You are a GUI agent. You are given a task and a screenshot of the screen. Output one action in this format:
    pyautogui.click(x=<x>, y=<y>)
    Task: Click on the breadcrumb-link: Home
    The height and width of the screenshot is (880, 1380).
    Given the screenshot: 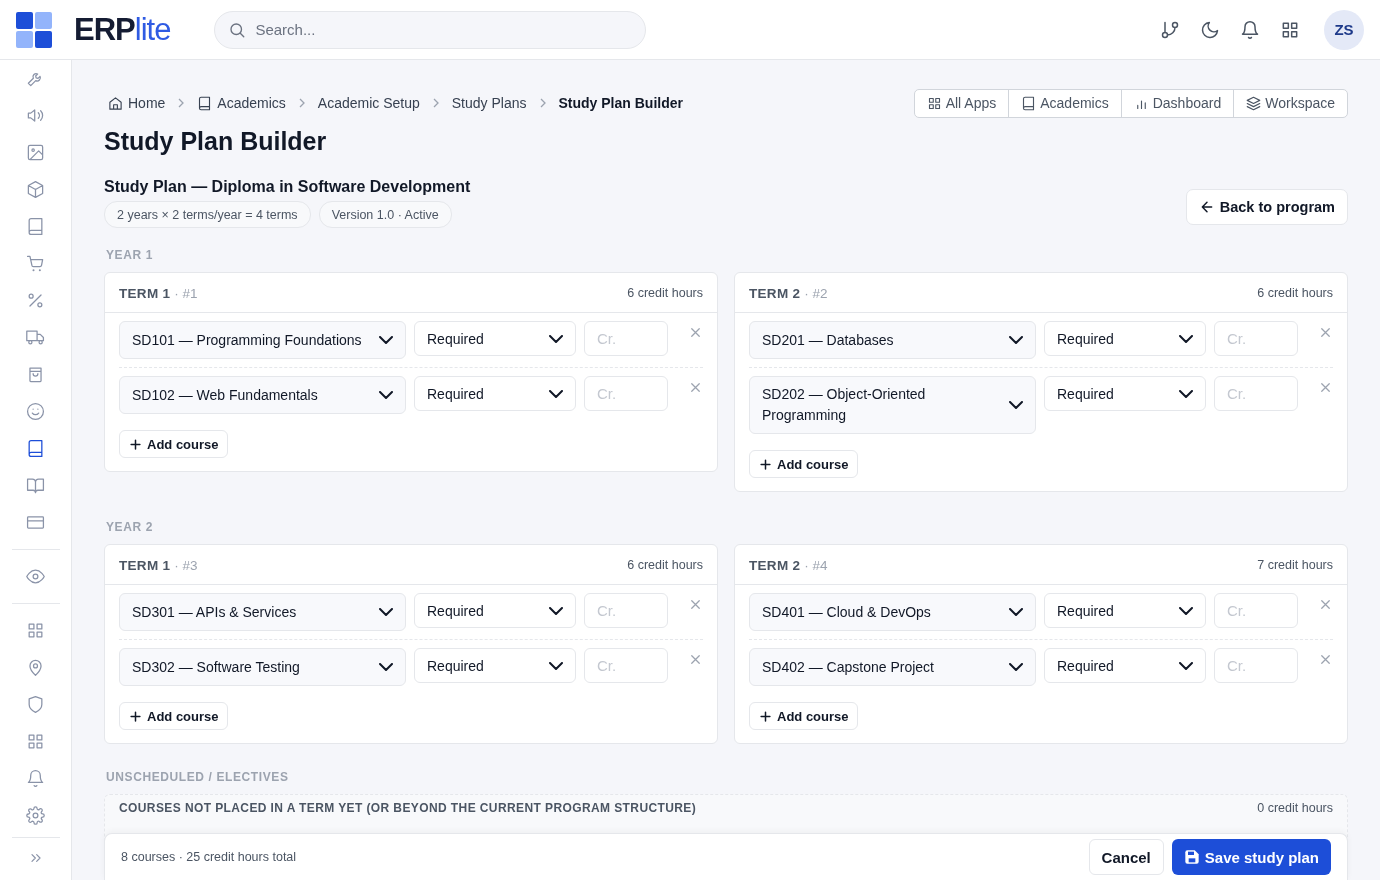 What is the action you would take?
    pyautogui.click(x=137, y=103)
    